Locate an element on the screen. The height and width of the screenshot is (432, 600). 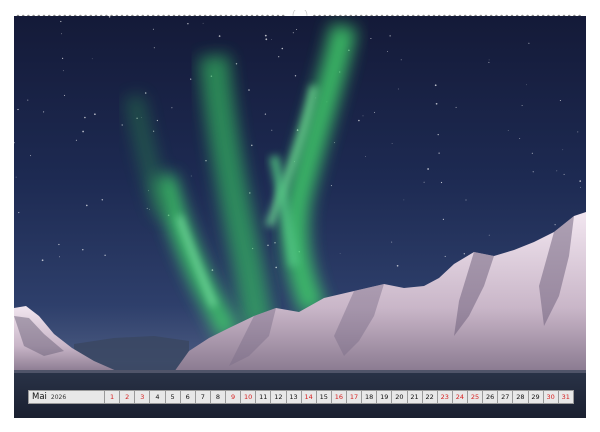
day-cell: 27 is located at coordinates (506, 397).